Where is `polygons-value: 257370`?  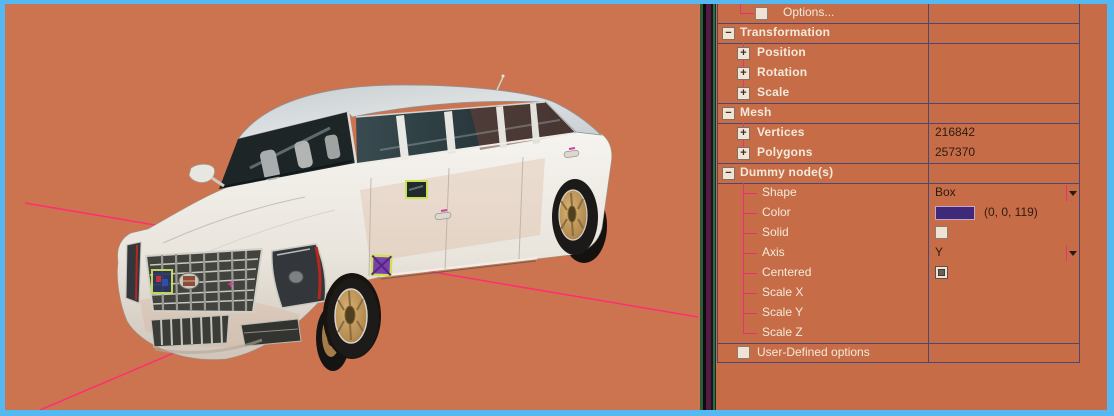 polygons-value: 257370 is located at coordinates (955, 152).